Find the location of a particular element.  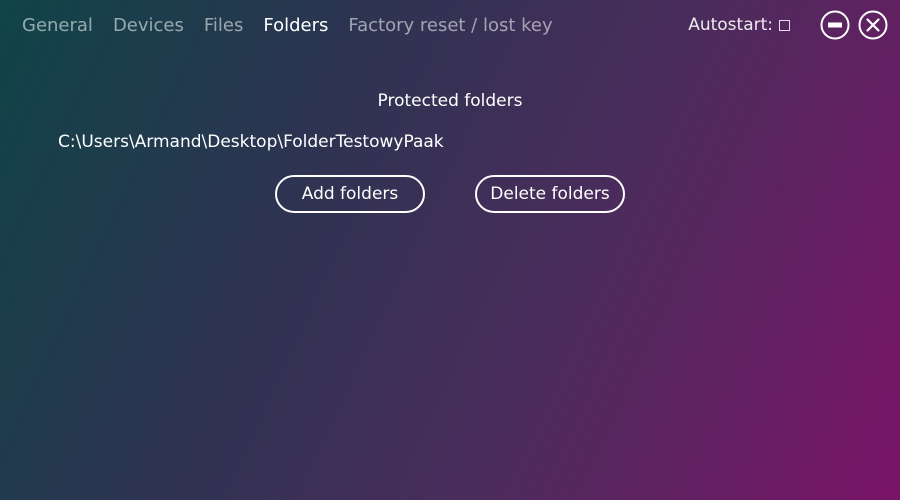

minimize-circle-icon is located at coordinates (835, 25).